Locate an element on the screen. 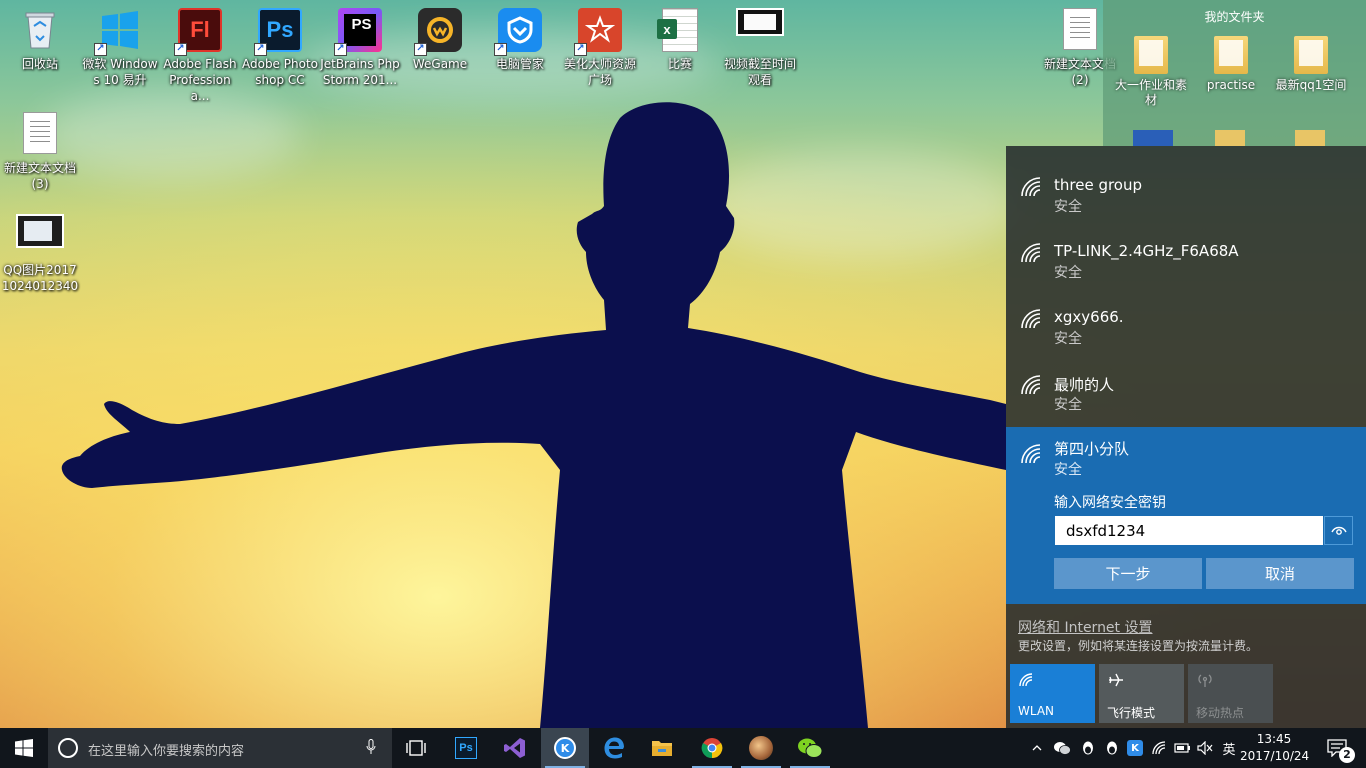 This screenshot has width=1366, height=768. cancel-button: 取消 is located at coordinates (1280, 573).